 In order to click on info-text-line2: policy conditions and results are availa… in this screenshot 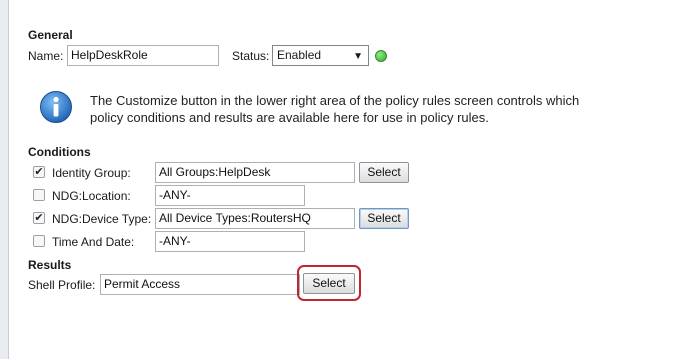, I will do `click(289, 117)`.